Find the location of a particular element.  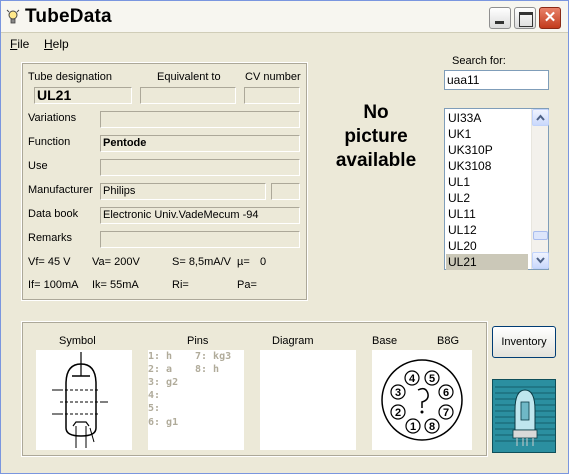

base-label: Base is located at coordinates (385, 341).